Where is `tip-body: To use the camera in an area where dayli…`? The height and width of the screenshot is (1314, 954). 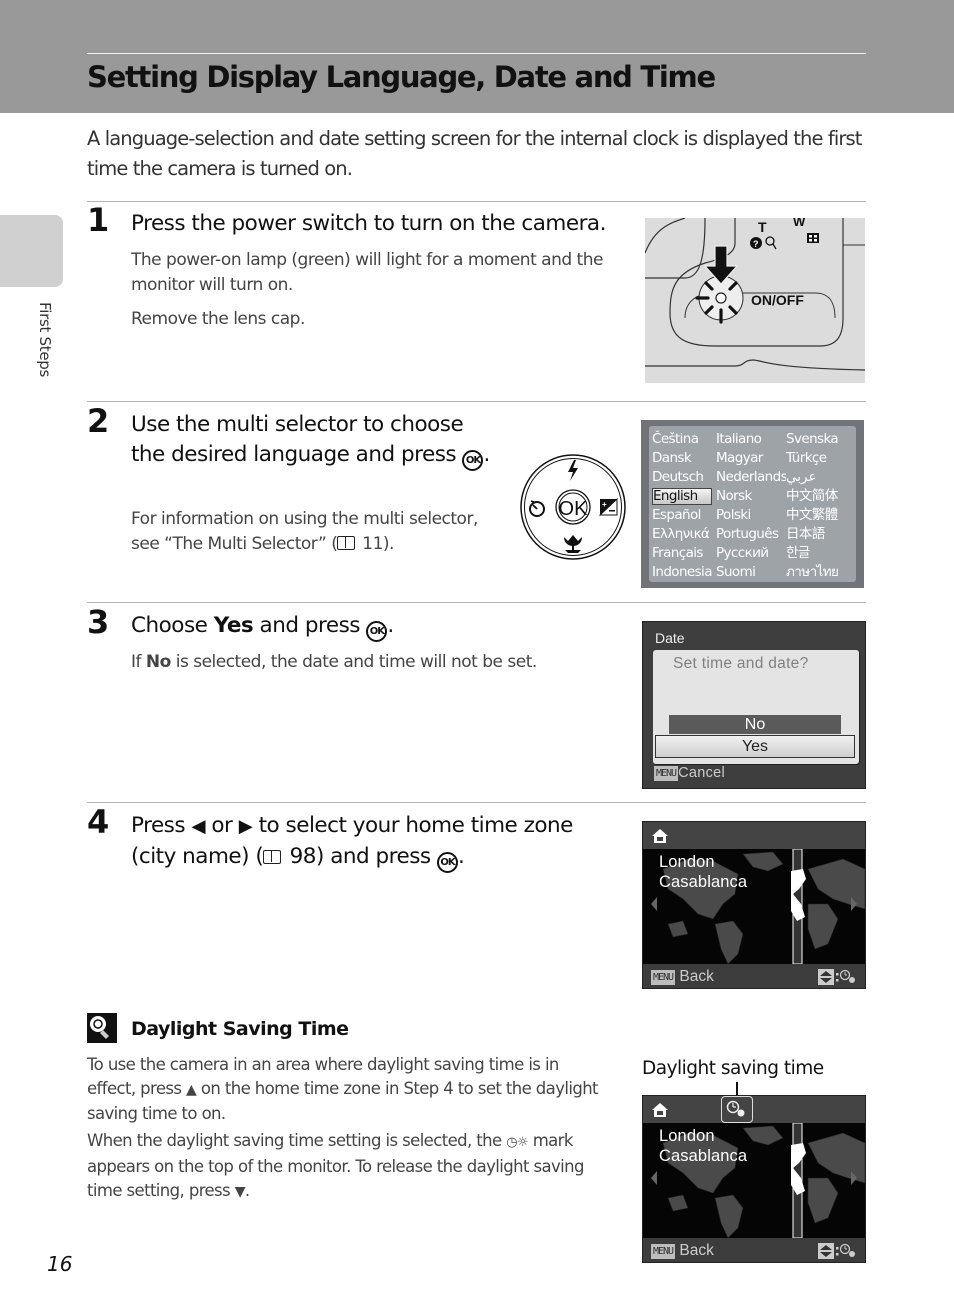 tip-body: To use the camera in an area where dayli… is located at coordinates (347, 1130).